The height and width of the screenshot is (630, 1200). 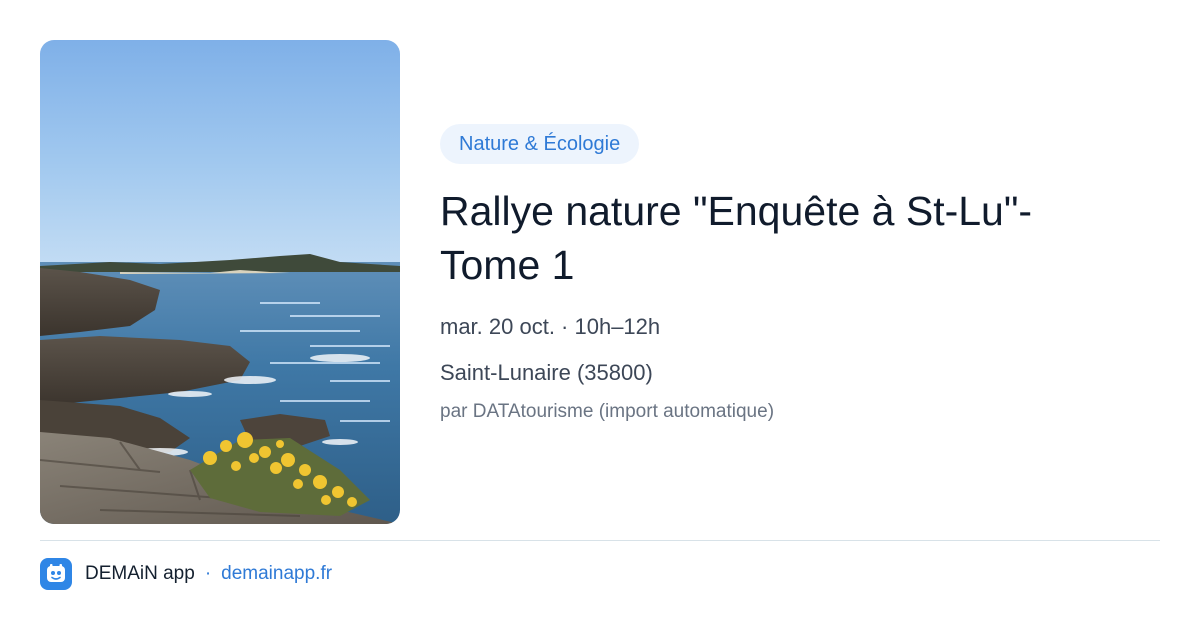 What do you see at coordinates (540, 144) in the screenshot?
I see `category-badge: Nature & Écologie` at bounding box center [540, 144].